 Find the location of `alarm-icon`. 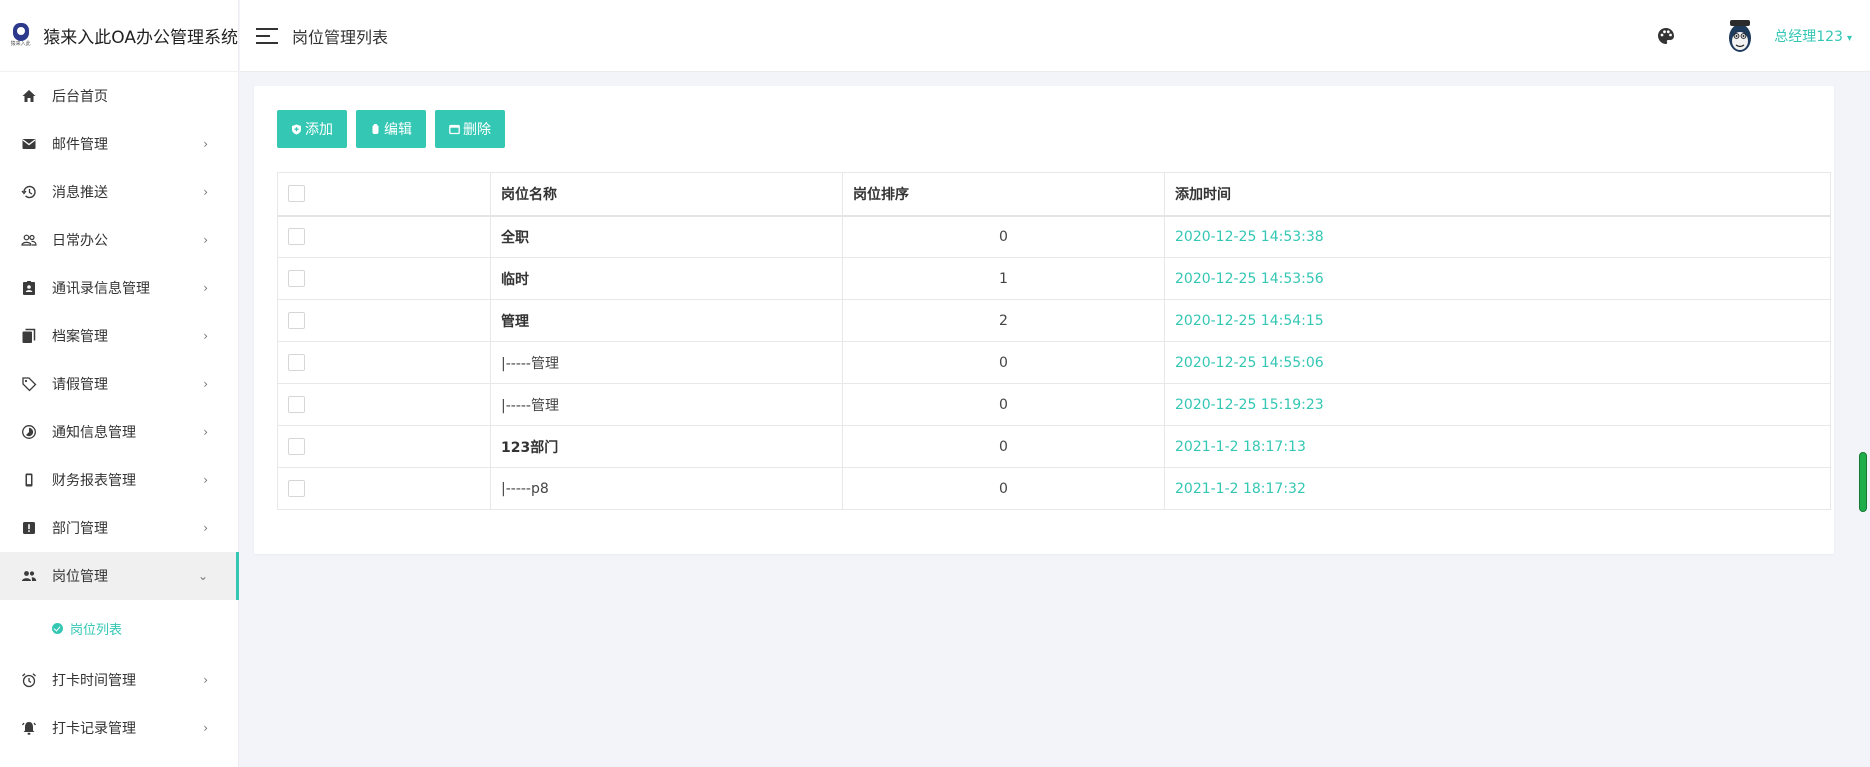

alarm-icon is located at coordinates (29, 680).